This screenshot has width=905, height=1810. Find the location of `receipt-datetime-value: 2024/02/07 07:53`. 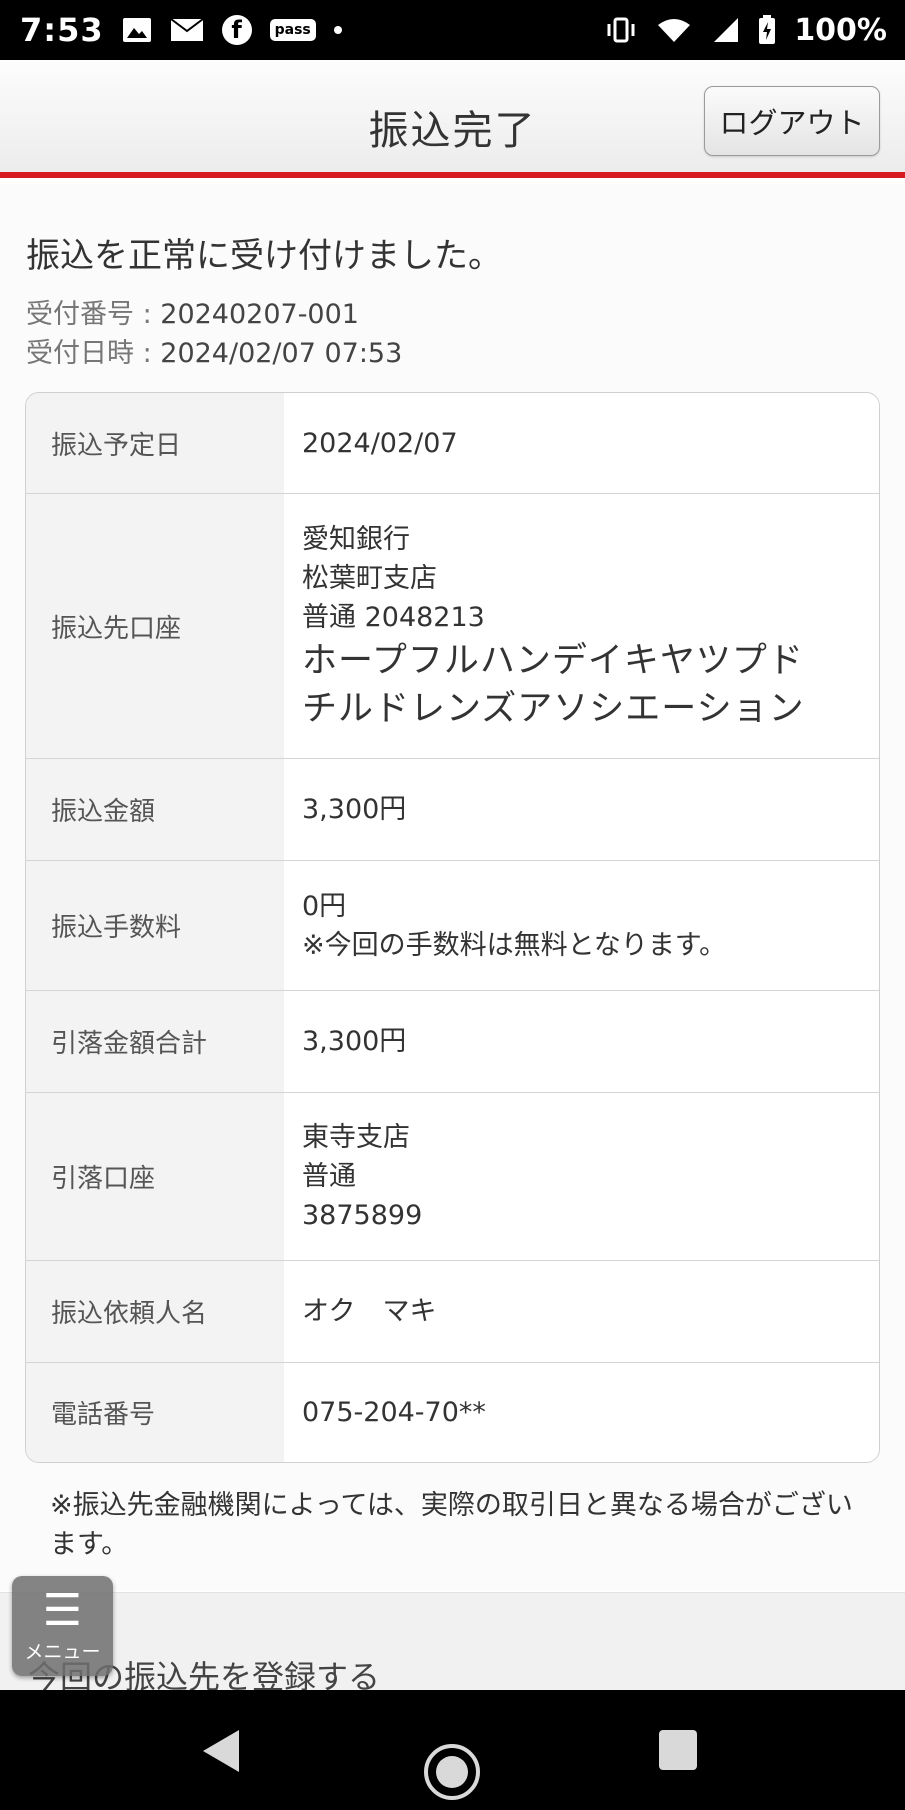

receipt-datetime-value: 2024/02/07 07:53 is located at coordinates (281, 353).